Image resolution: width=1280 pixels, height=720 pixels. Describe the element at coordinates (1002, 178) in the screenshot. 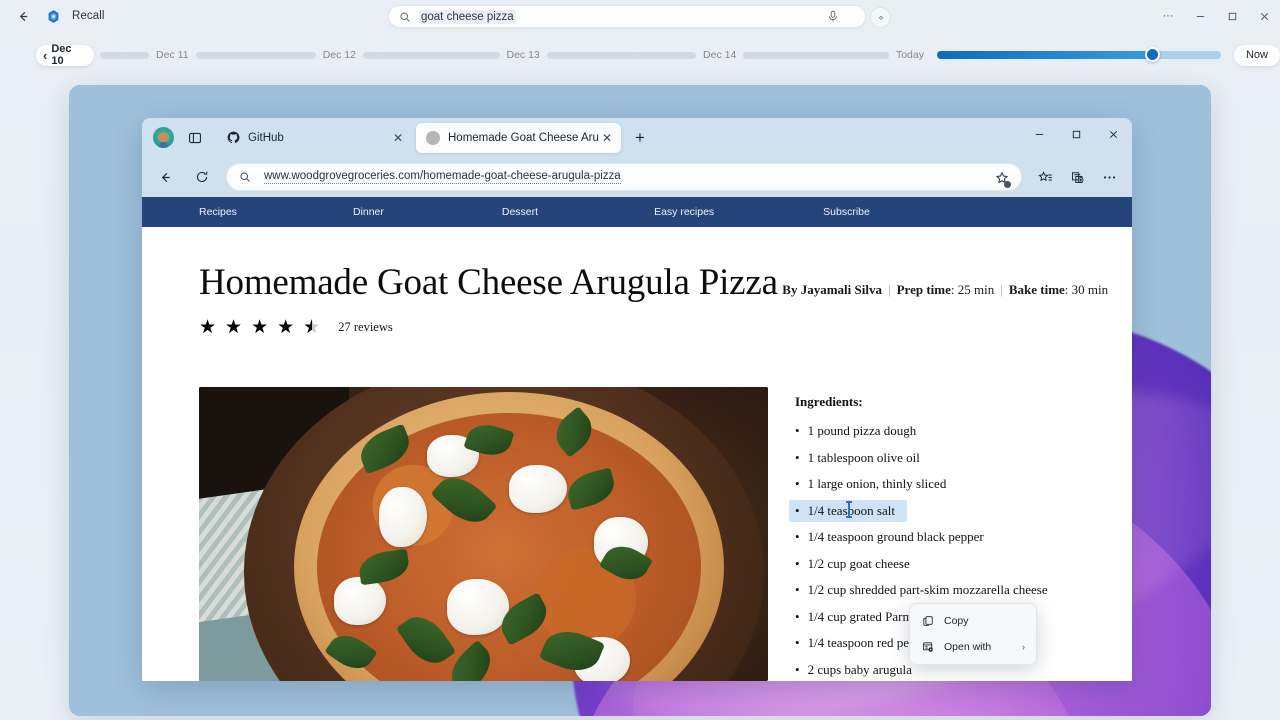

I see `add-favorite-icon` at that location.